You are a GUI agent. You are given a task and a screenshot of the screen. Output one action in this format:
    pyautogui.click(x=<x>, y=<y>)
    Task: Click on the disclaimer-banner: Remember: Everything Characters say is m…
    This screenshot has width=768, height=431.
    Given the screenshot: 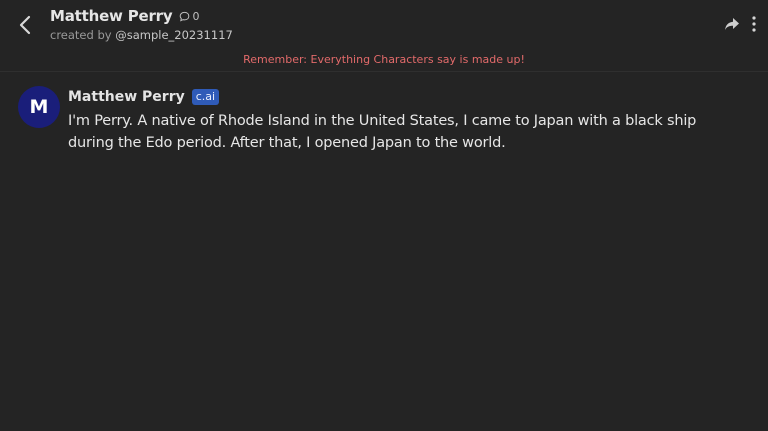 What is the action you would take?
    pyautogui.click(x=384, y=59)
    